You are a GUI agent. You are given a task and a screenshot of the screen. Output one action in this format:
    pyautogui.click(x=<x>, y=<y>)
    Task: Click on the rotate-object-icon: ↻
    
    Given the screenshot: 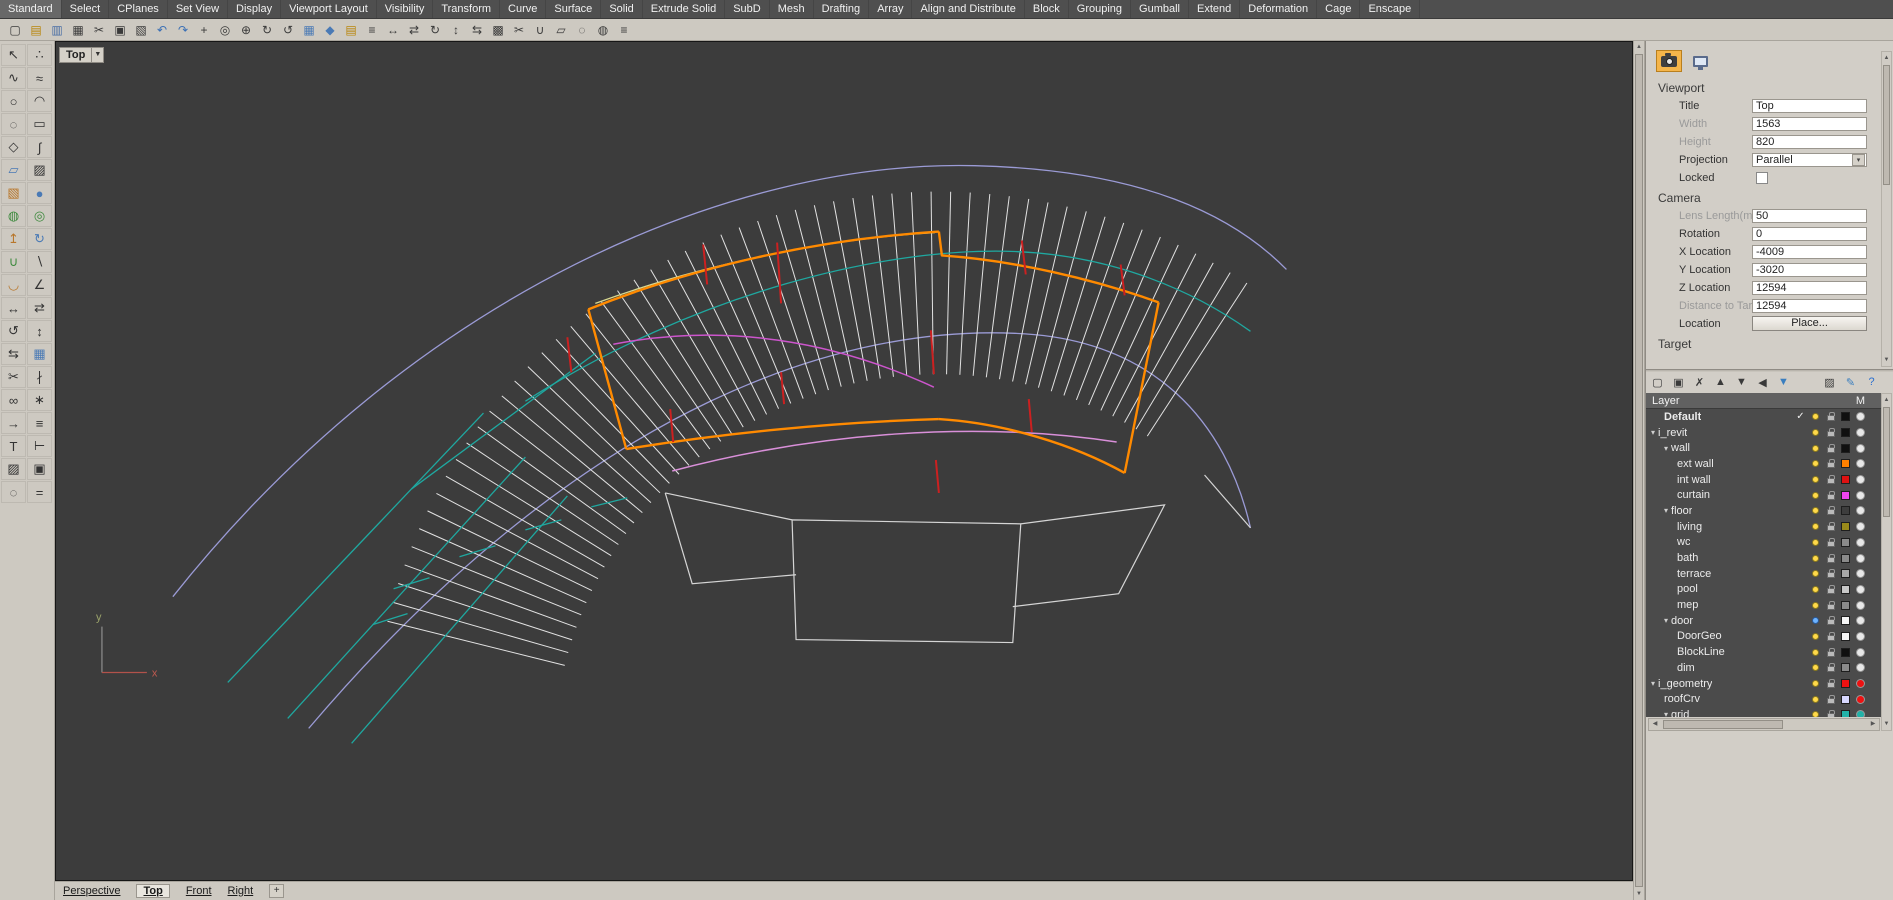 What is the action you would take?
    pyautogui.click(x=435, y=30)
    